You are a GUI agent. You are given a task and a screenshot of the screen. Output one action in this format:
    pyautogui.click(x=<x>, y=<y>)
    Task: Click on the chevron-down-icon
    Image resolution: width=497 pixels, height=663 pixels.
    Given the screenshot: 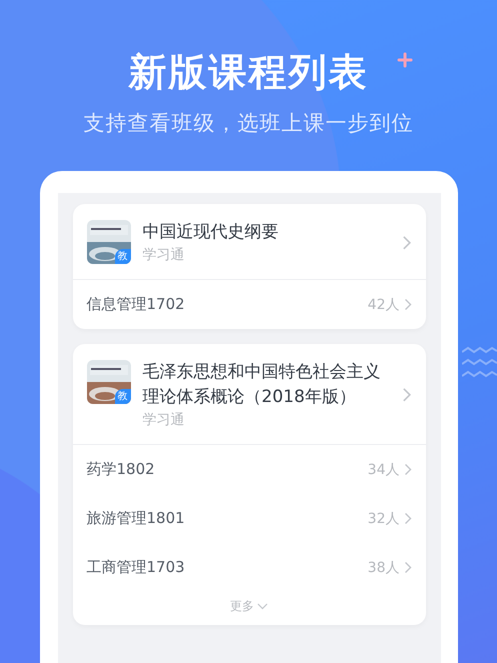 What is the action you would take?
    pyautogui.click(x=262, y=606)
    